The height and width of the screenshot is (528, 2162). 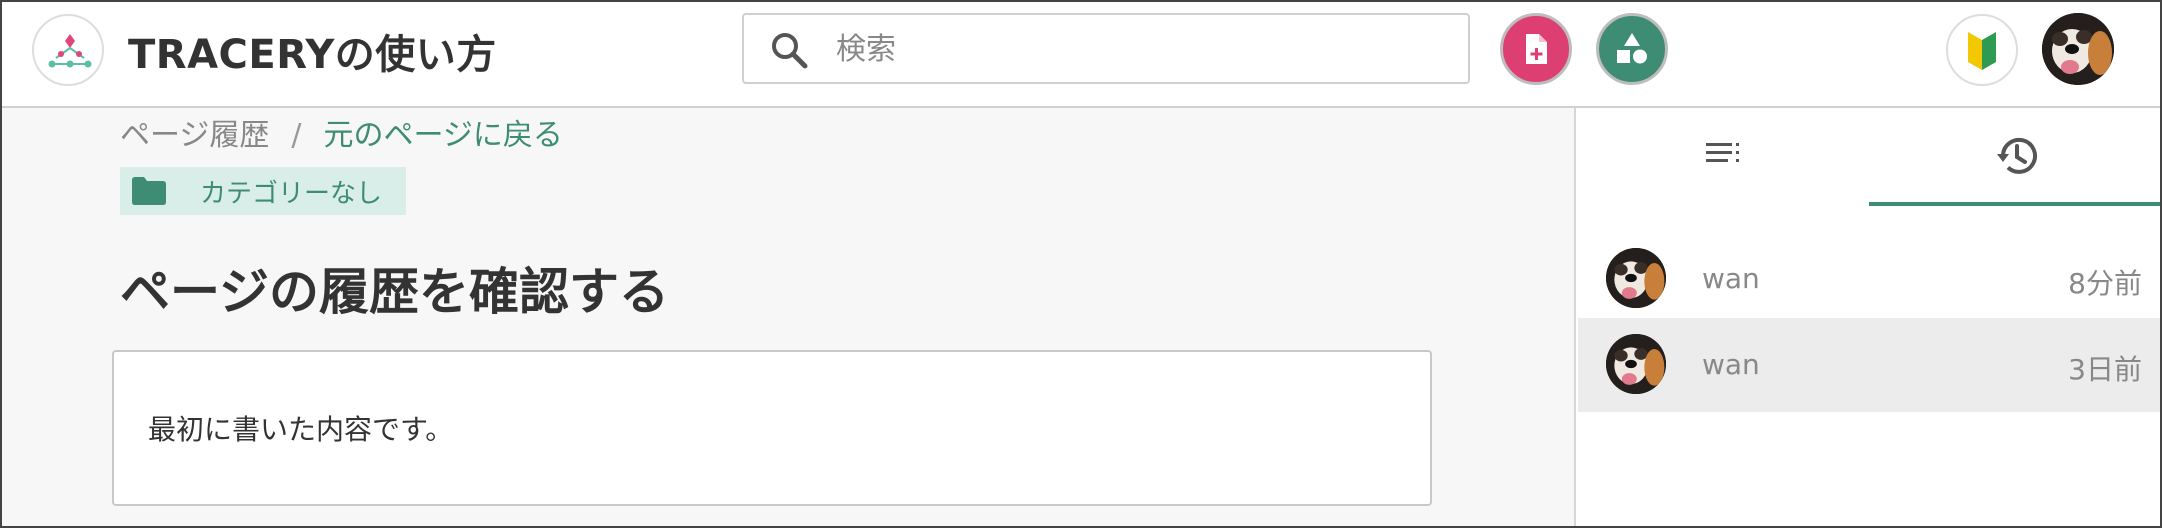 What do you see at coordinates (195, 135) in the screenshot?
I see `breadcrumb-current: ページ履歴` at bounding box center [195, 135].